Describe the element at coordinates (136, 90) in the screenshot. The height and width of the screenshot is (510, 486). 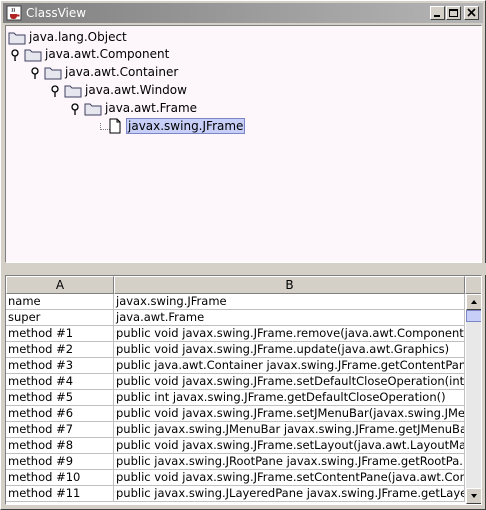
I see `tree-node-label: java.awt.Window` at that location.